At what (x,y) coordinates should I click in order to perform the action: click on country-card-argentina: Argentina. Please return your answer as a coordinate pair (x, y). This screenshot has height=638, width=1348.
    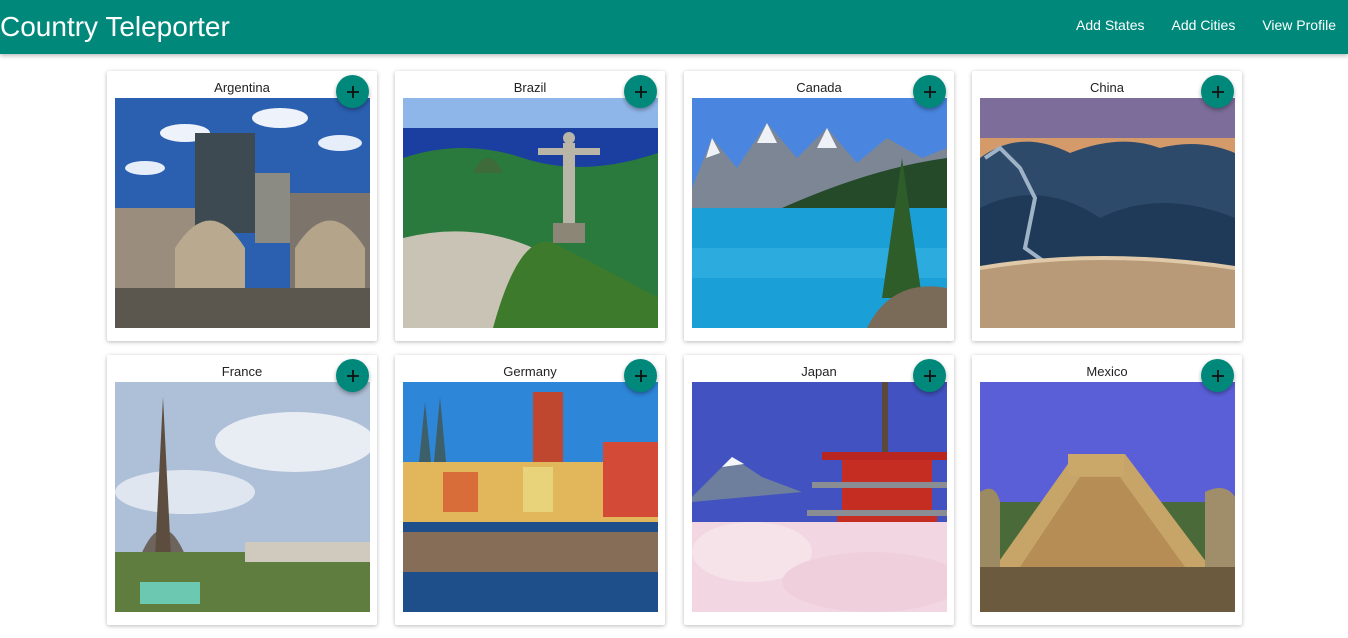
    Looking at the image, I should click on (242, 206).